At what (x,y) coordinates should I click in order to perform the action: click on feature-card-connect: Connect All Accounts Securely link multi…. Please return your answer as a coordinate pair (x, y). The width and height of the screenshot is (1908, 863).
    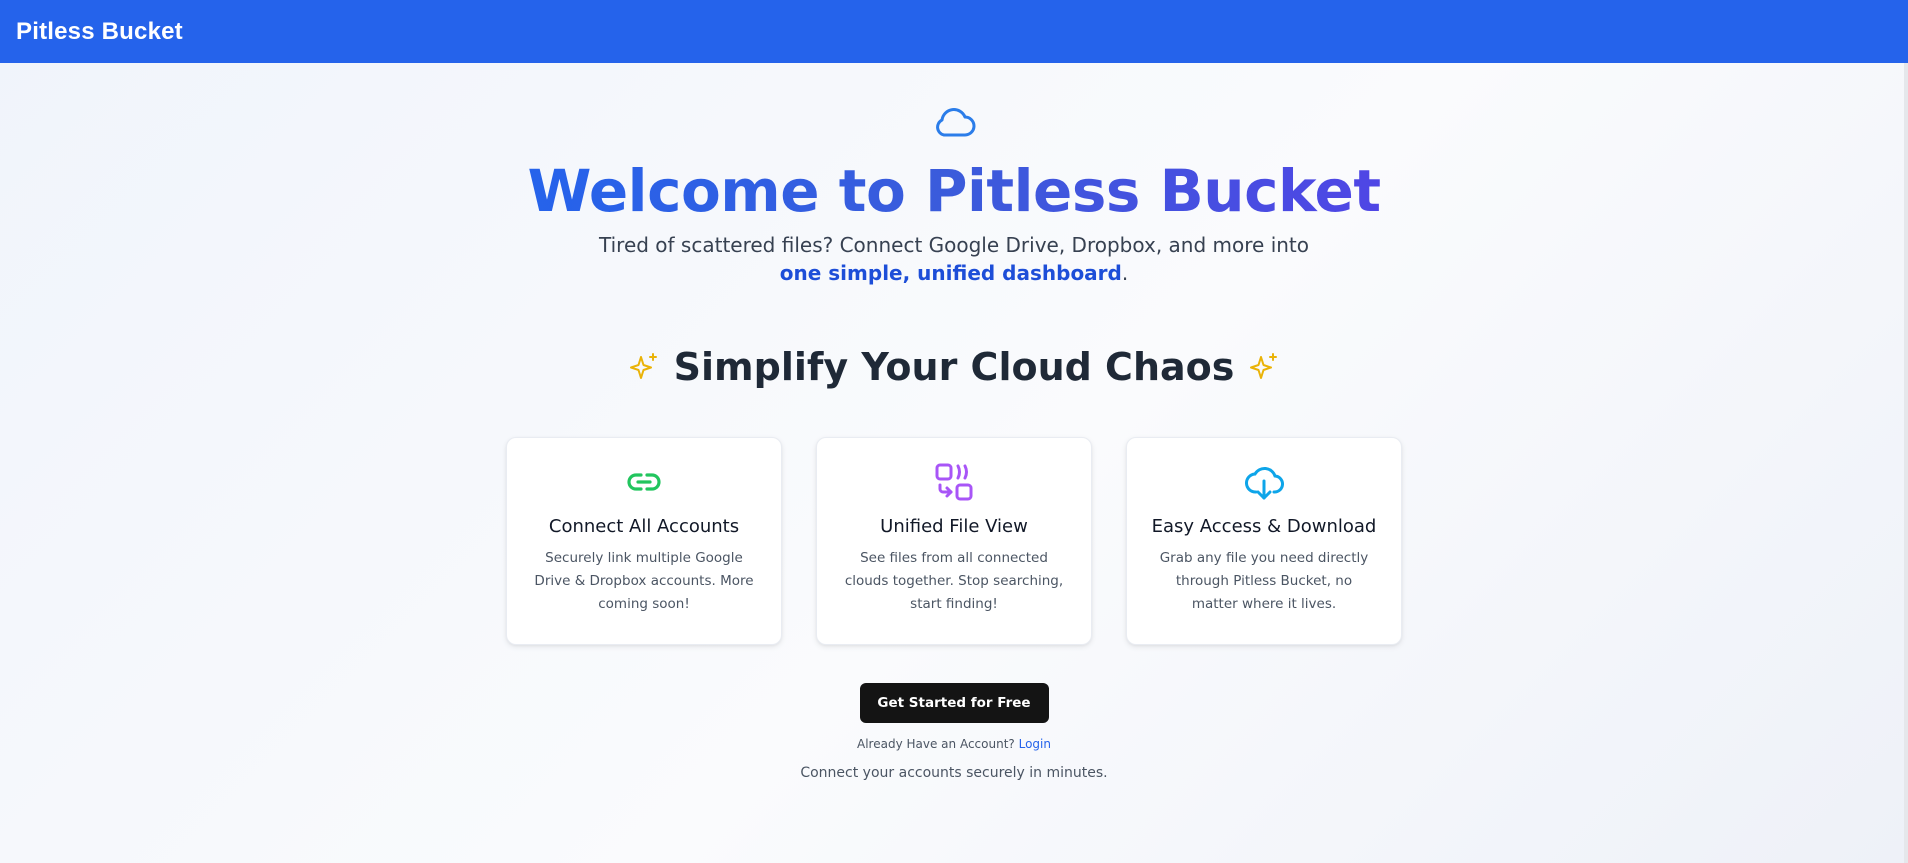
    Looking at the image, I should click on (644, 541).